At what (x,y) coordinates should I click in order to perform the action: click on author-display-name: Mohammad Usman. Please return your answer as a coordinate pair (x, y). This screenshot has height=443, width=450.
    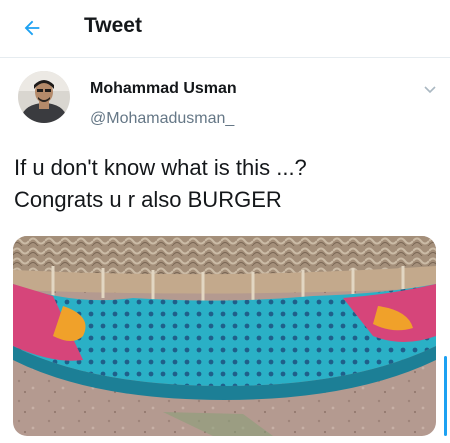
    Looking at the image, I should click on (163, 89).